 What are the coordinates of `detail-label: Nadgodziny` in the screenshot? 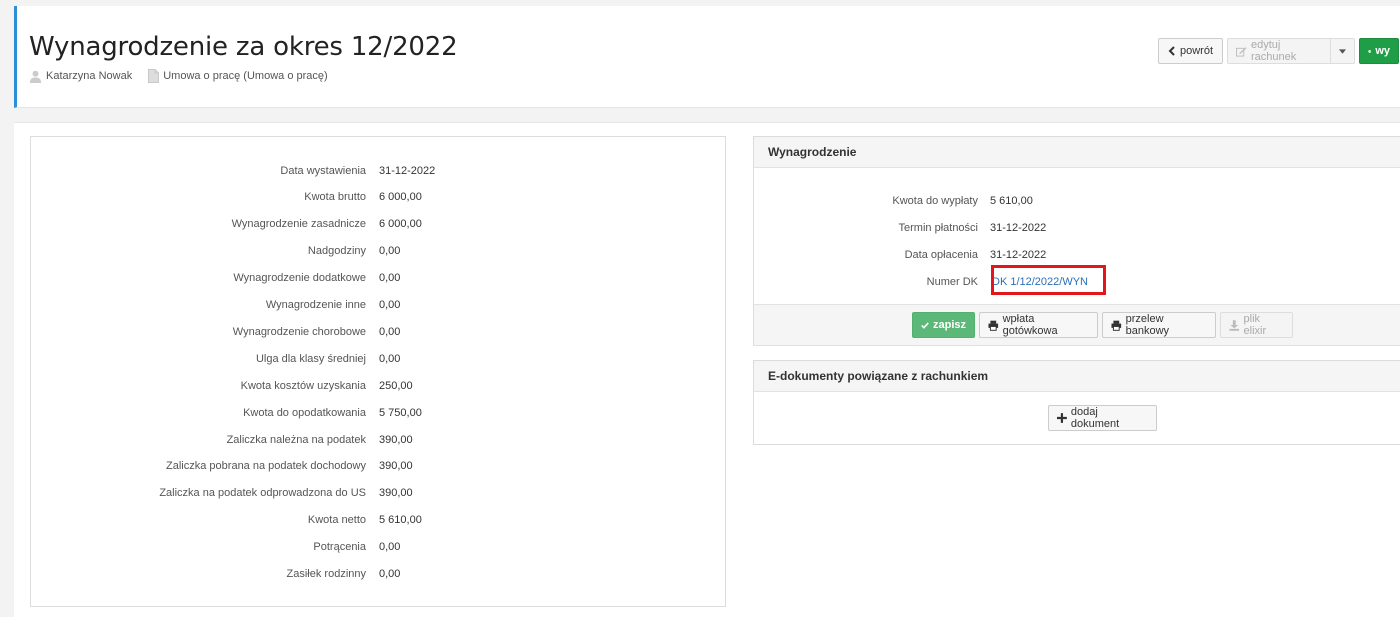 It's located at (336, 251).